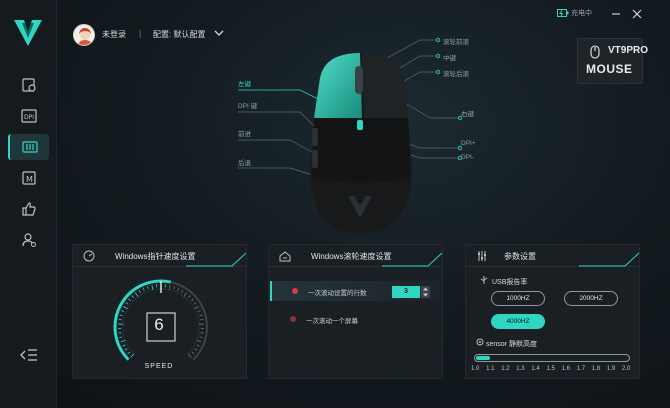 Image resolution: width=670 pixels, height=408 pixels. Describe the element at coordinates (332, 321) in the screenshot. I see `scroll-option-page-label: 一次滚动一个屏幕` at that location.